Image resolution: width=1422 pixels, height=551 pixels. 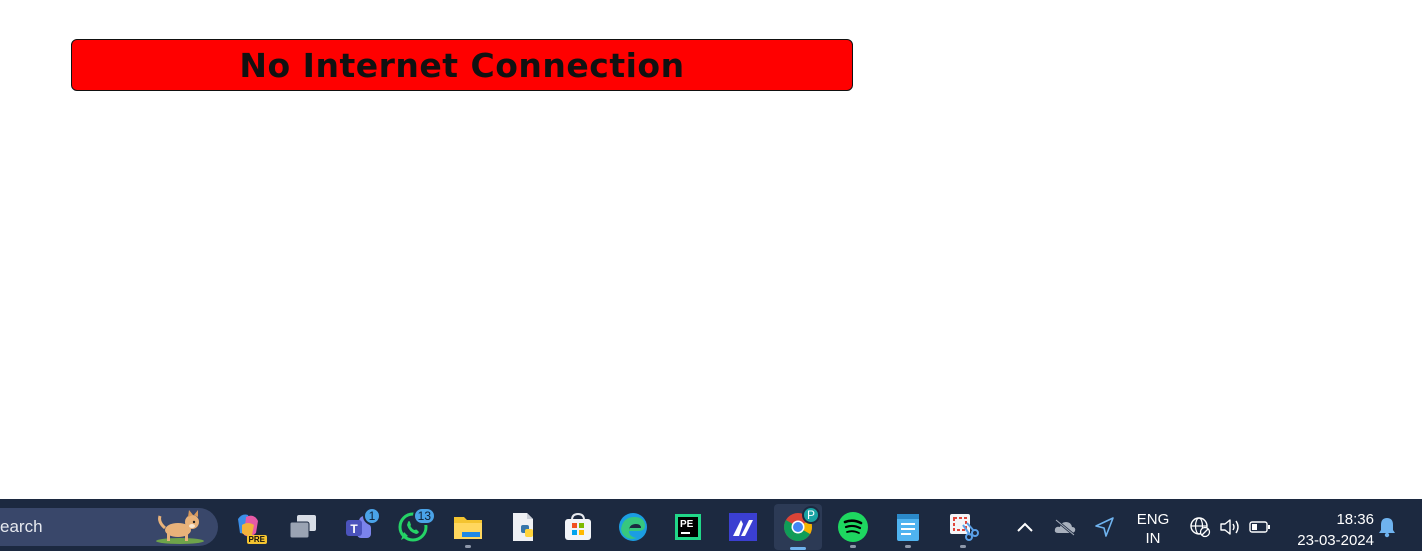 I want to click on no-internet-banner: No Internet Connection, so click(x=462, y=65).